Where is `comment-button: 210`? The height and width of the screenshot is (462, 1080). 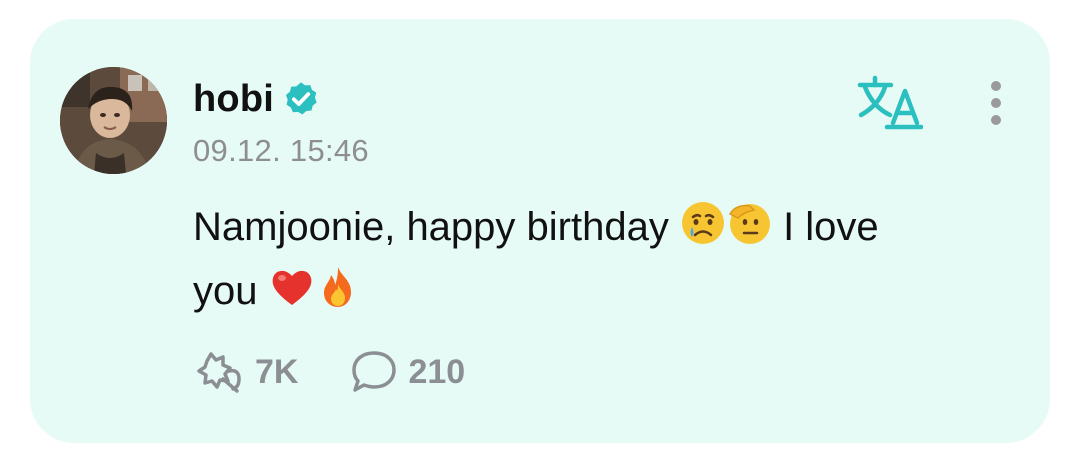
comment-button: 210 is located at coordinates (407, 372).